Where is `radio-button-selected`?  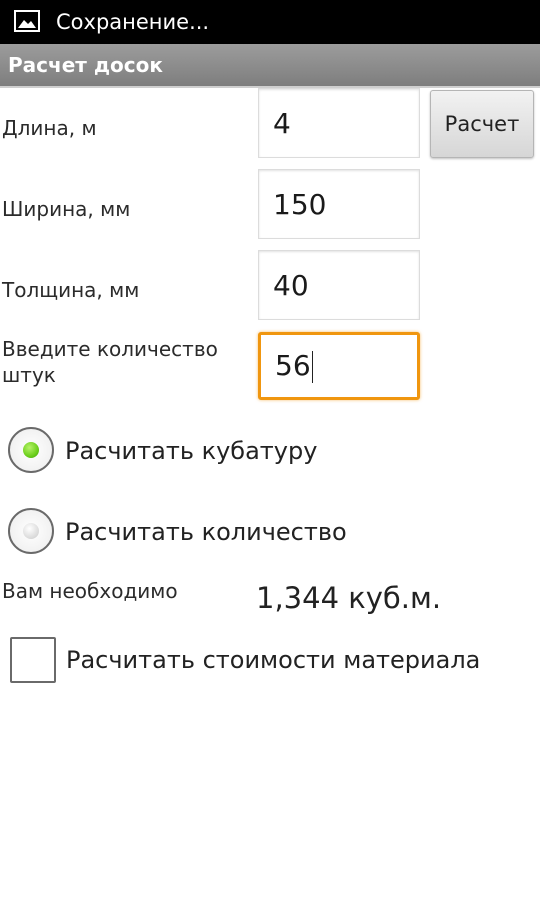 radio-button-selected is located at coordinates (31, 450).